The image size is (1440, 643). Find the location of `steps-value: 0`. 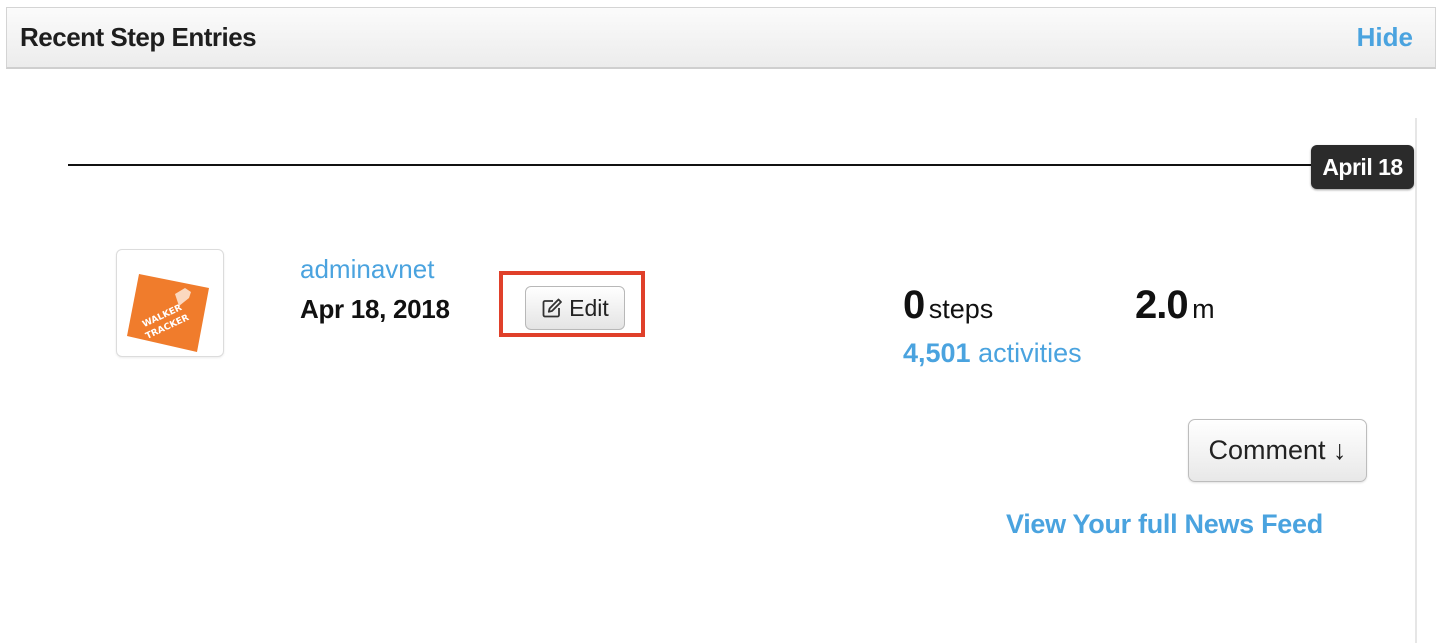

steps-value: 0 is located at coordinates (914, 305).